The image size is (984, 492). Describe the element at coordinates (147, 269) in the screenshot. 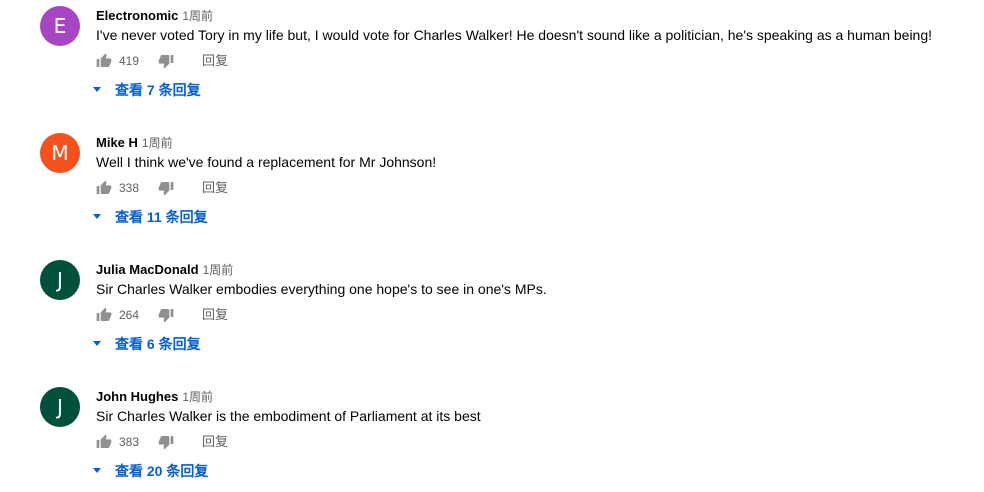

I see `author-name: Julia MacDonald` at that location.